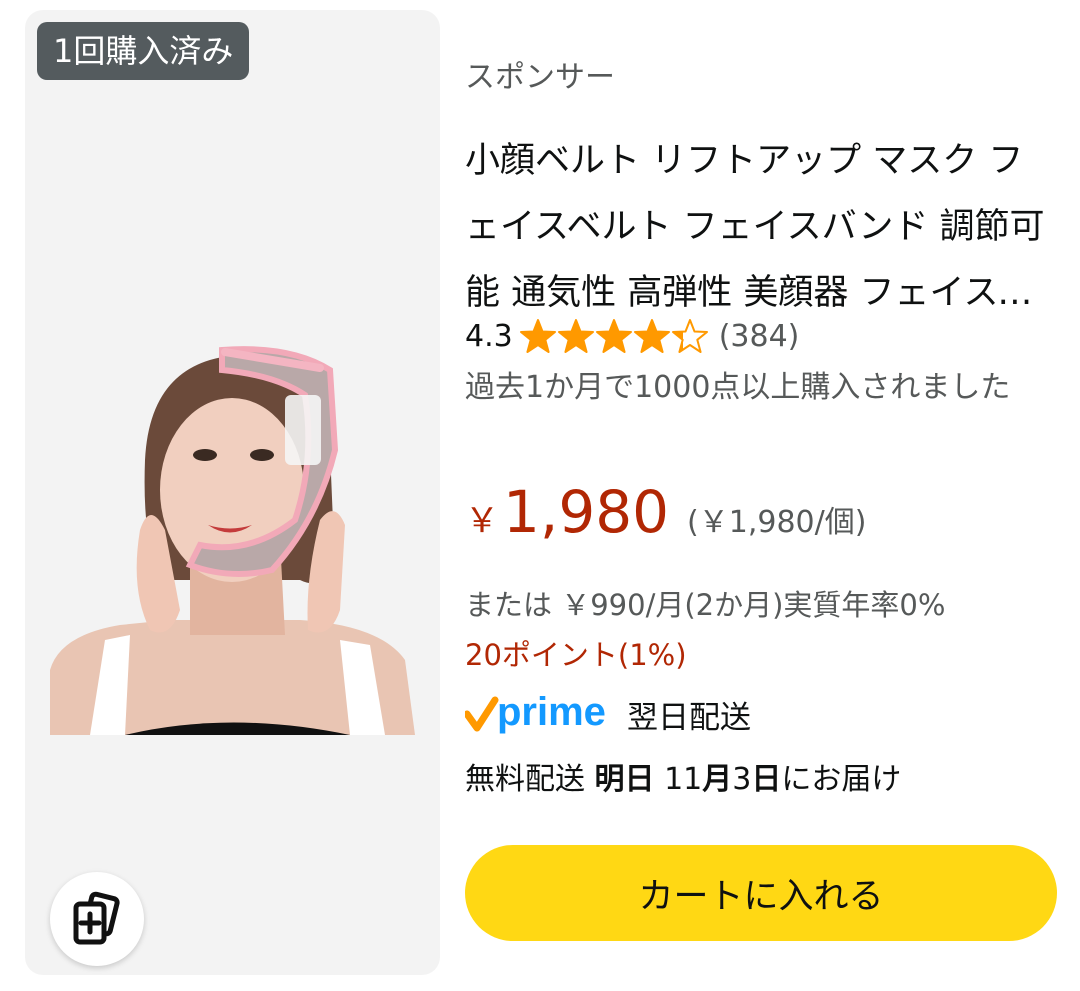  What do you see at coordinates (482, 521) in the screenshot?
I see `price-currency-symbol: ￥` at bounding box center [482, 521].